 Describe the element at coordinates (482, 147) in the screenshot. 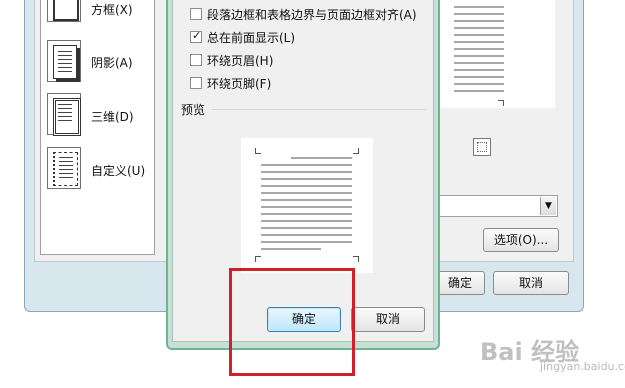

I see `inner-border-toggle-icon` at that location.